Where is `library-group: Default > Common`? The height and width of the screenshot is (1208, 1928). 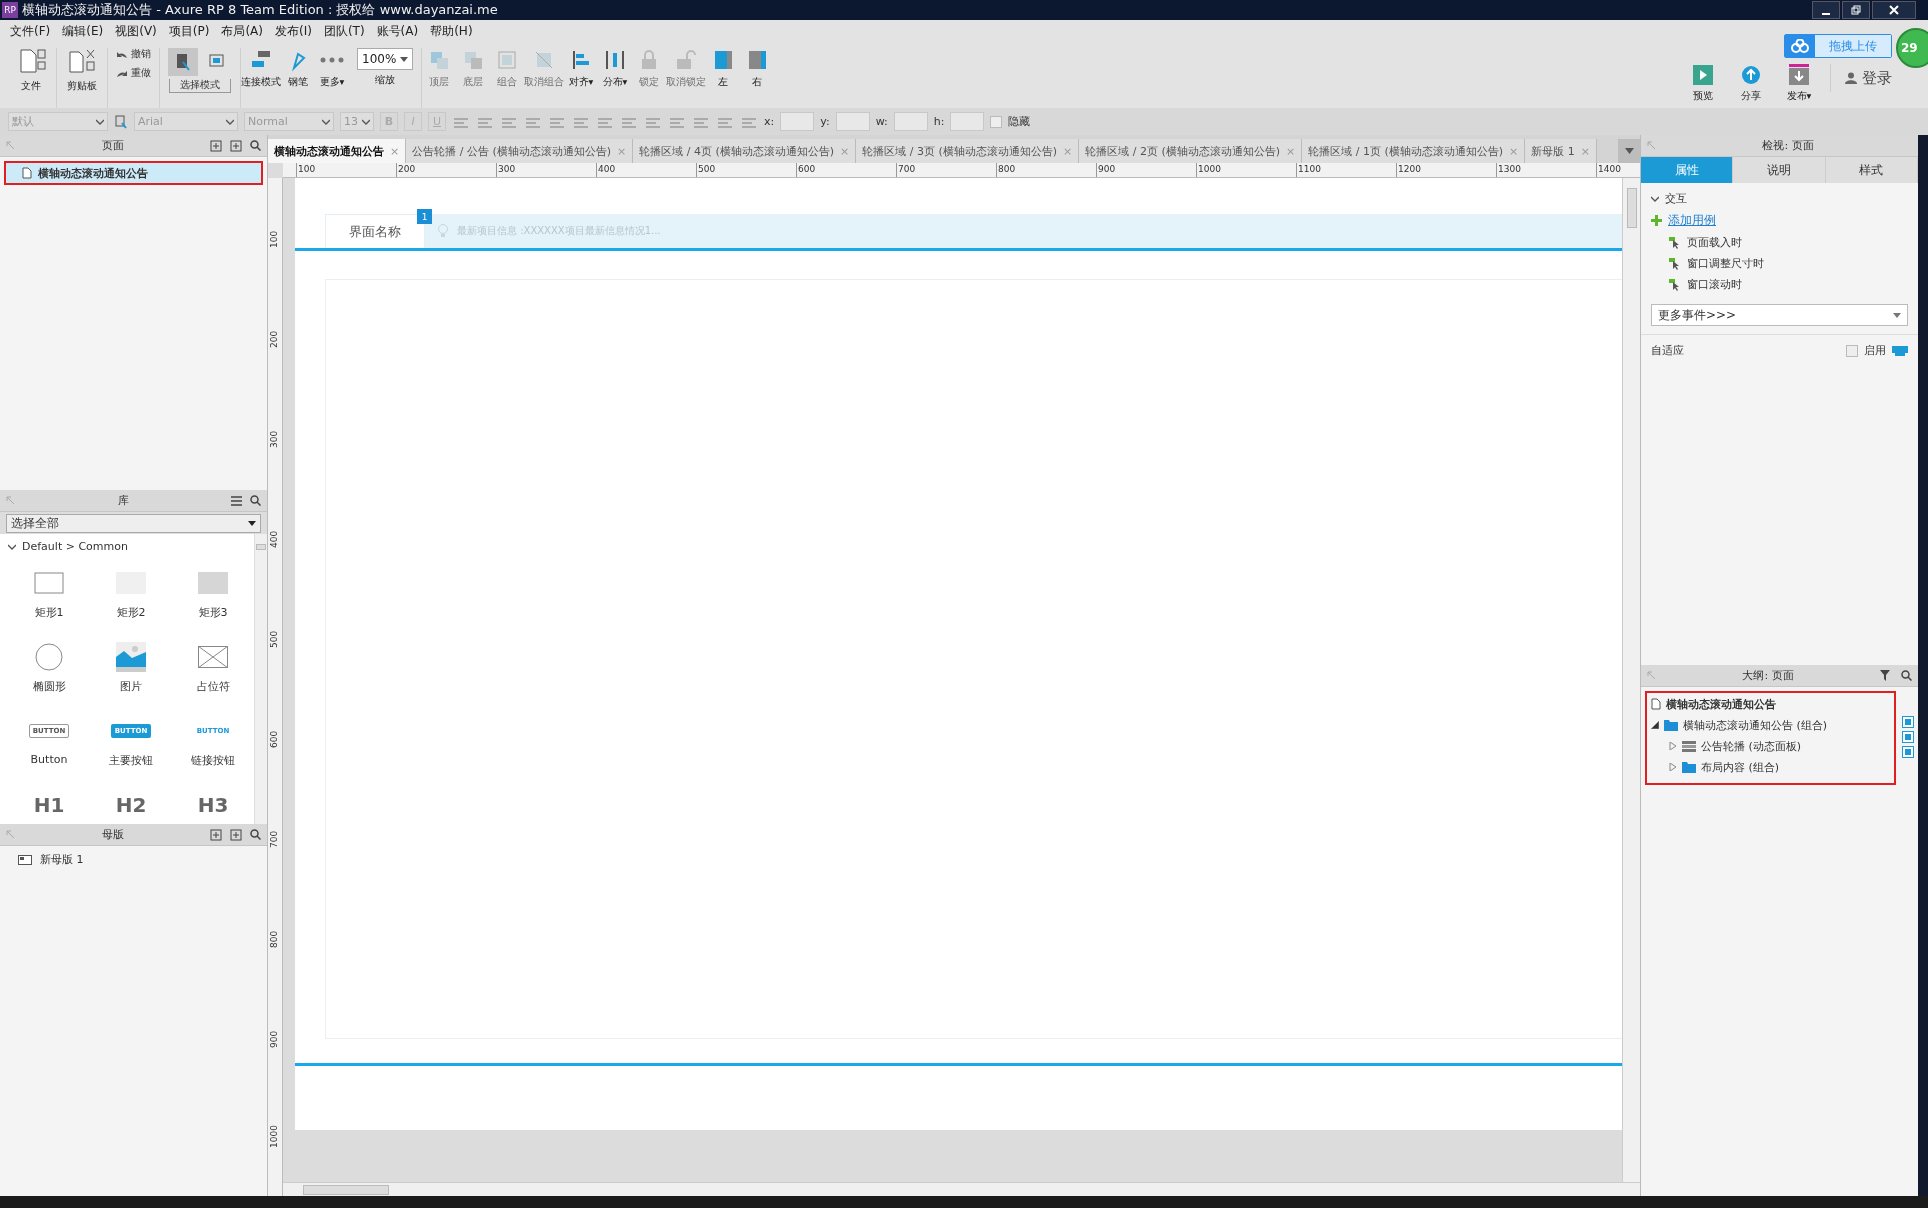 library-group: Default > Common is located at coordinates (131, 546).